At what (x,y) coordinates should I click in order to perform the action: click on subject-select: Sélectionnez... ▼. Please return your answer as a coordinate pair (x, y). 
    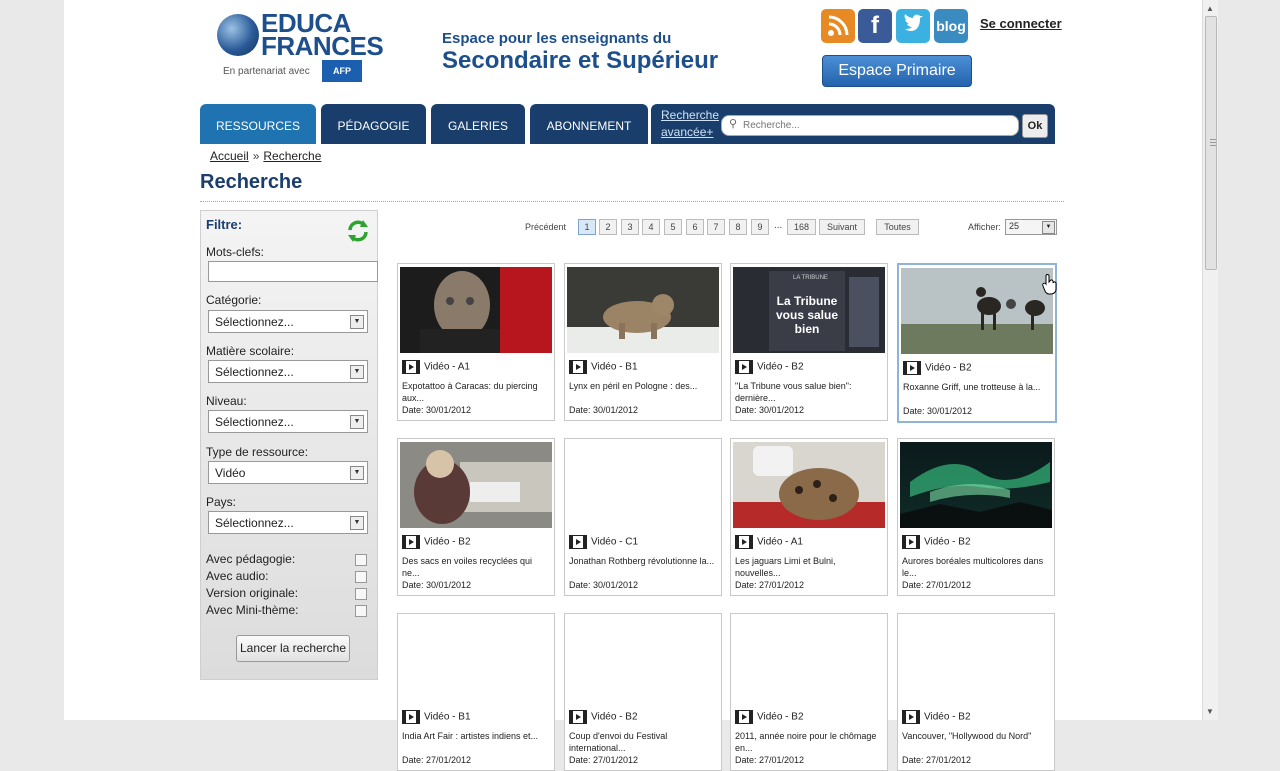
    Looking at the image, I should click on (288, 371).